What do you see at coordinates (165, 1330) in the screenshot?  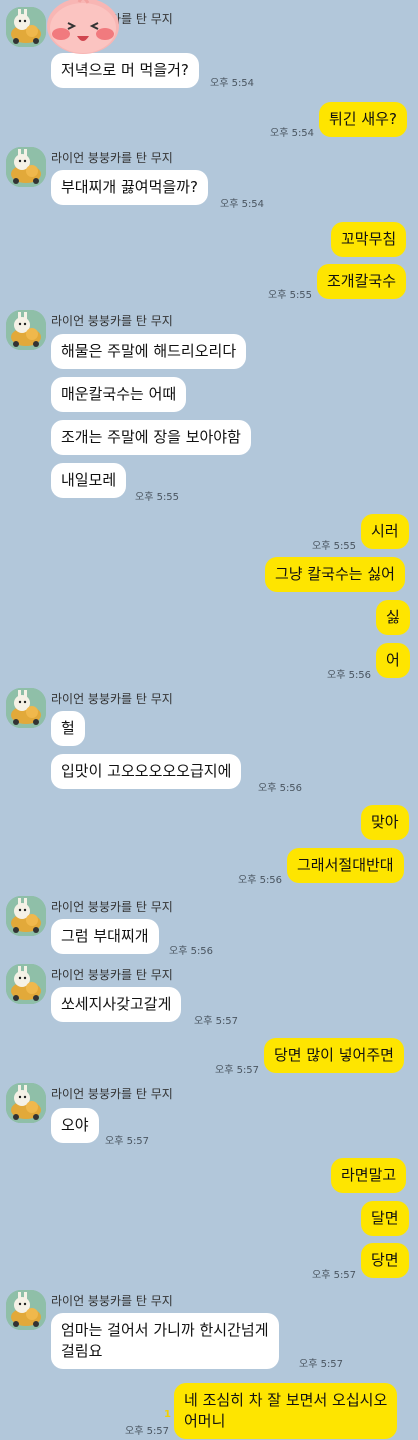 I see `message-line: 엄마는 걸어서 가니까 한시간넘게` at bounding box center [165, 1330].